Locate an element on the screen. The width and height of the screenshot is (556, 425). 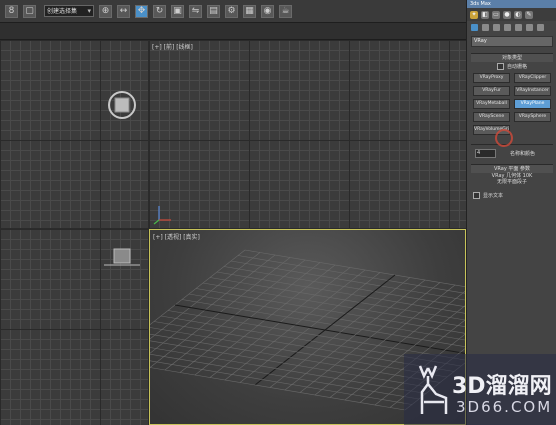
shapes-icon is located at coordinates (485, 27).